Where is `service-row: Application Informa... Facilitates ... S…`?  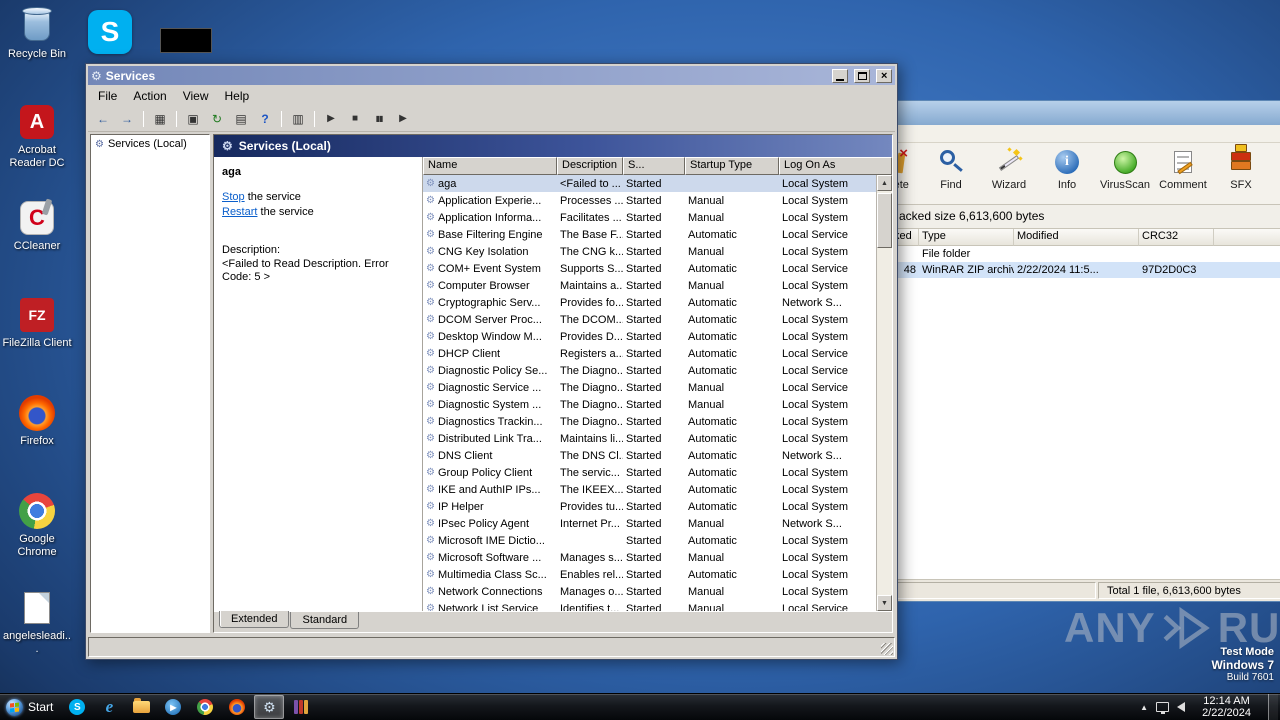
service-row: Application Informa... Facilitates ... S… is located at coordinates (649, 217).